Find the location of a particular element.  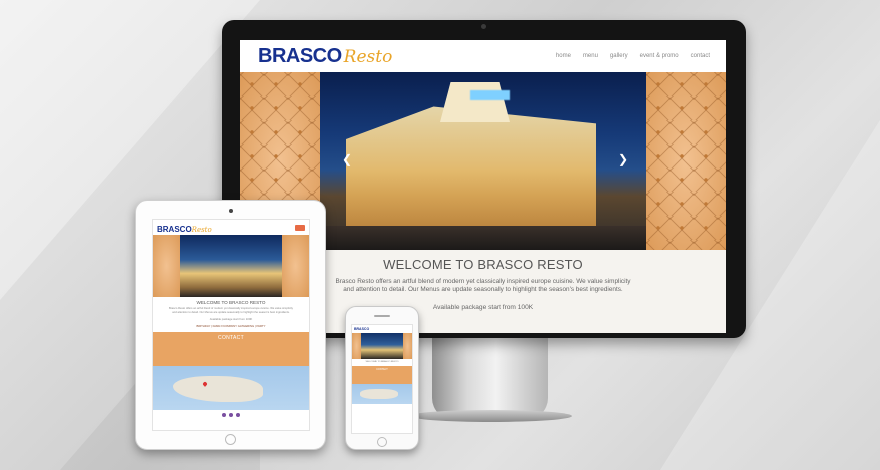

monitor-stand-base is located at coordinates (491, 416).